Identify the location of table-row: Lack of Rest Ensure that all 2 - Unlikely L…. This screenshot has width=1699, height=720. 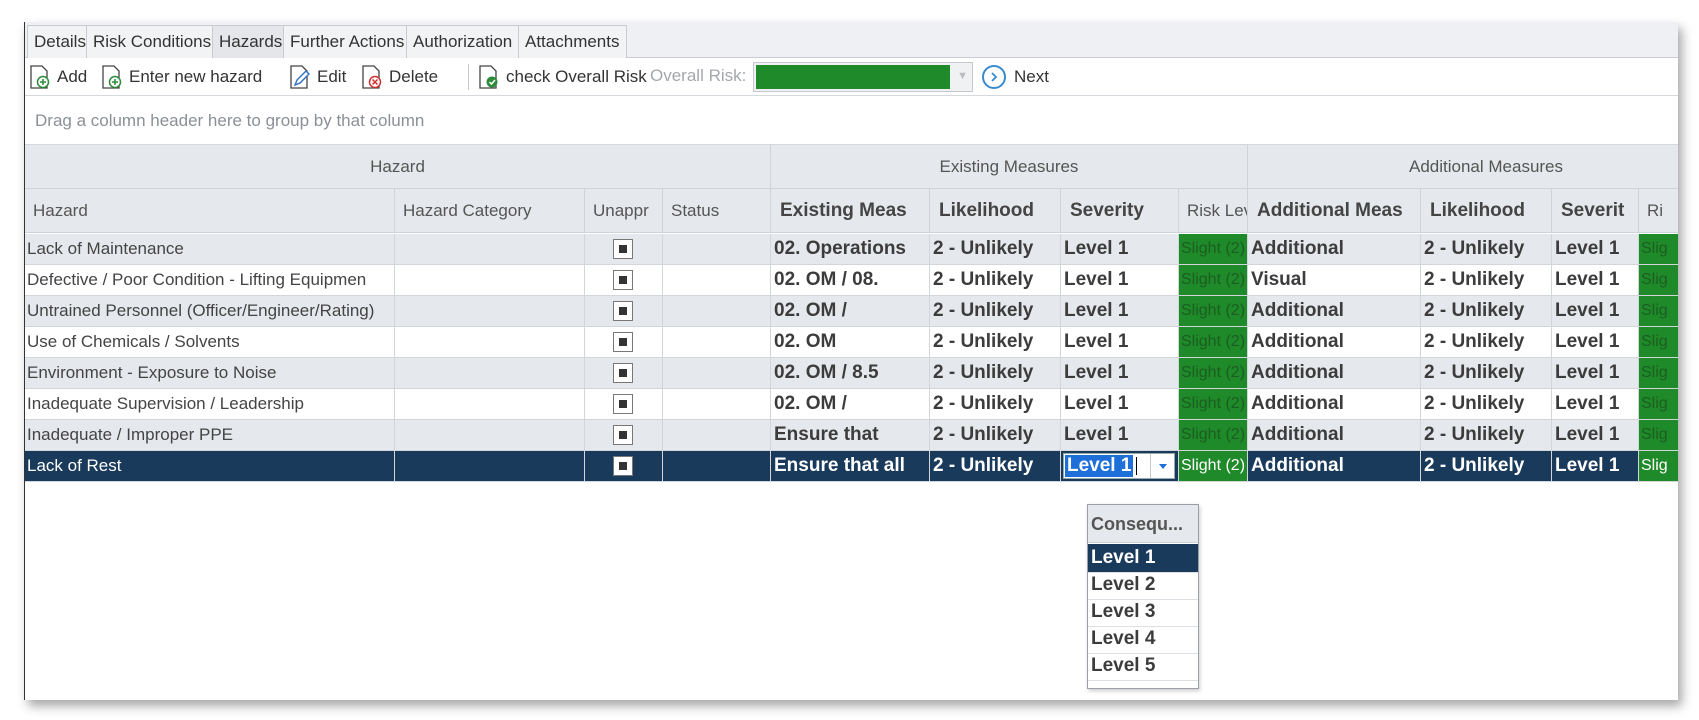
(851, 466).